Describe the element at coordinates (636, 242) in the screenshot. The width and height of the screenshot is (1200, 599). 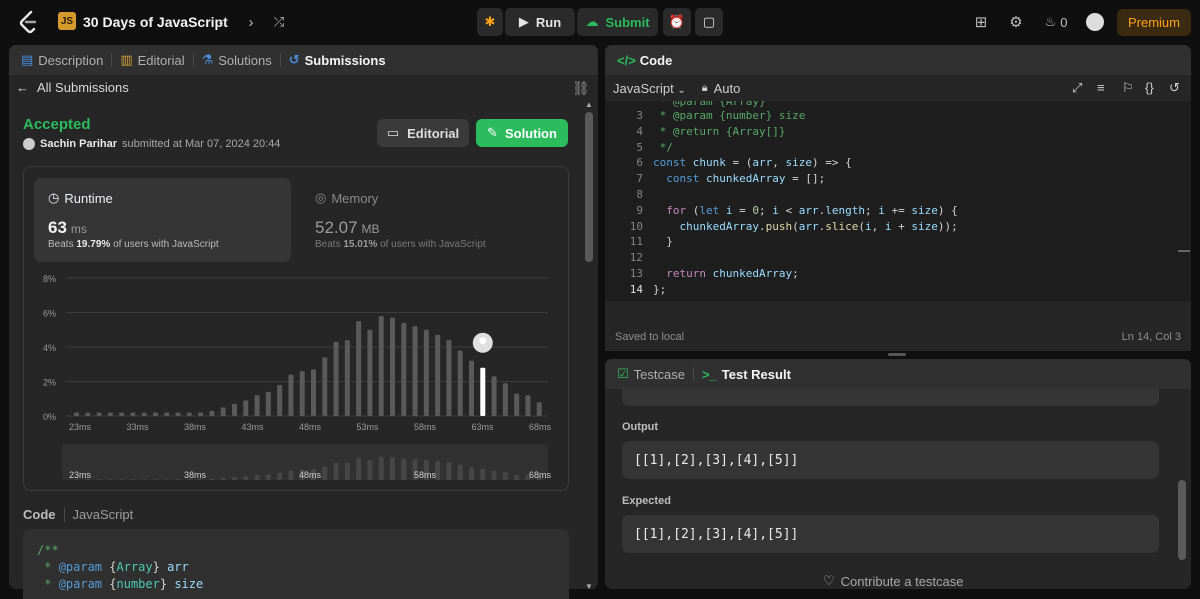
I see `line-number: 11` at that location.